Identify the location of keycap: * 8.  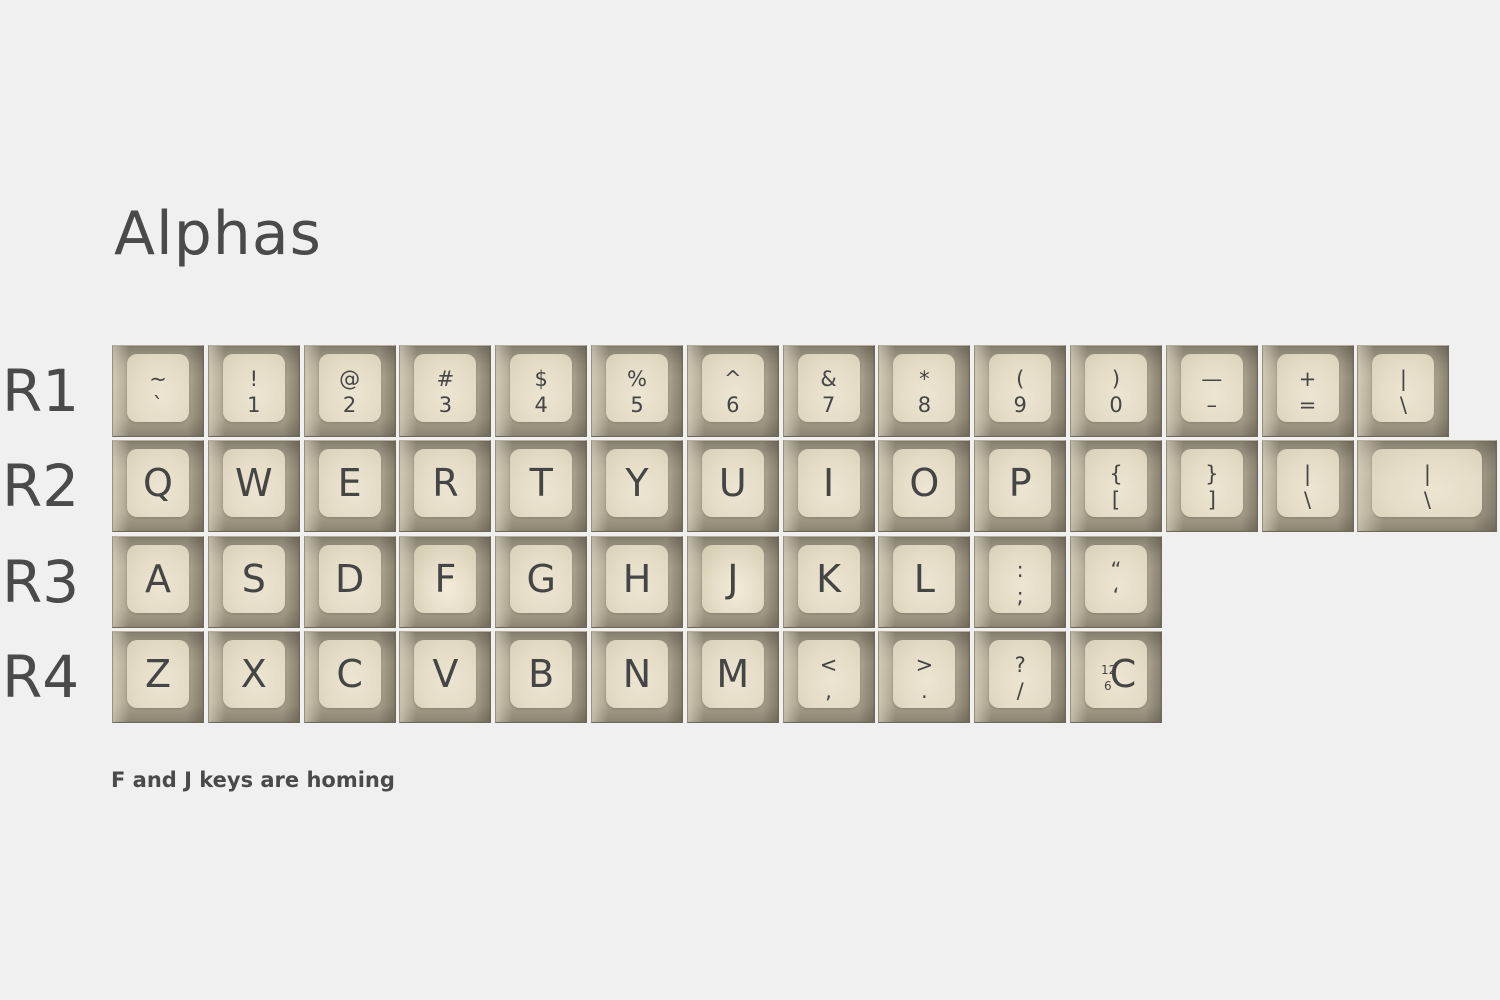
(924, 391).